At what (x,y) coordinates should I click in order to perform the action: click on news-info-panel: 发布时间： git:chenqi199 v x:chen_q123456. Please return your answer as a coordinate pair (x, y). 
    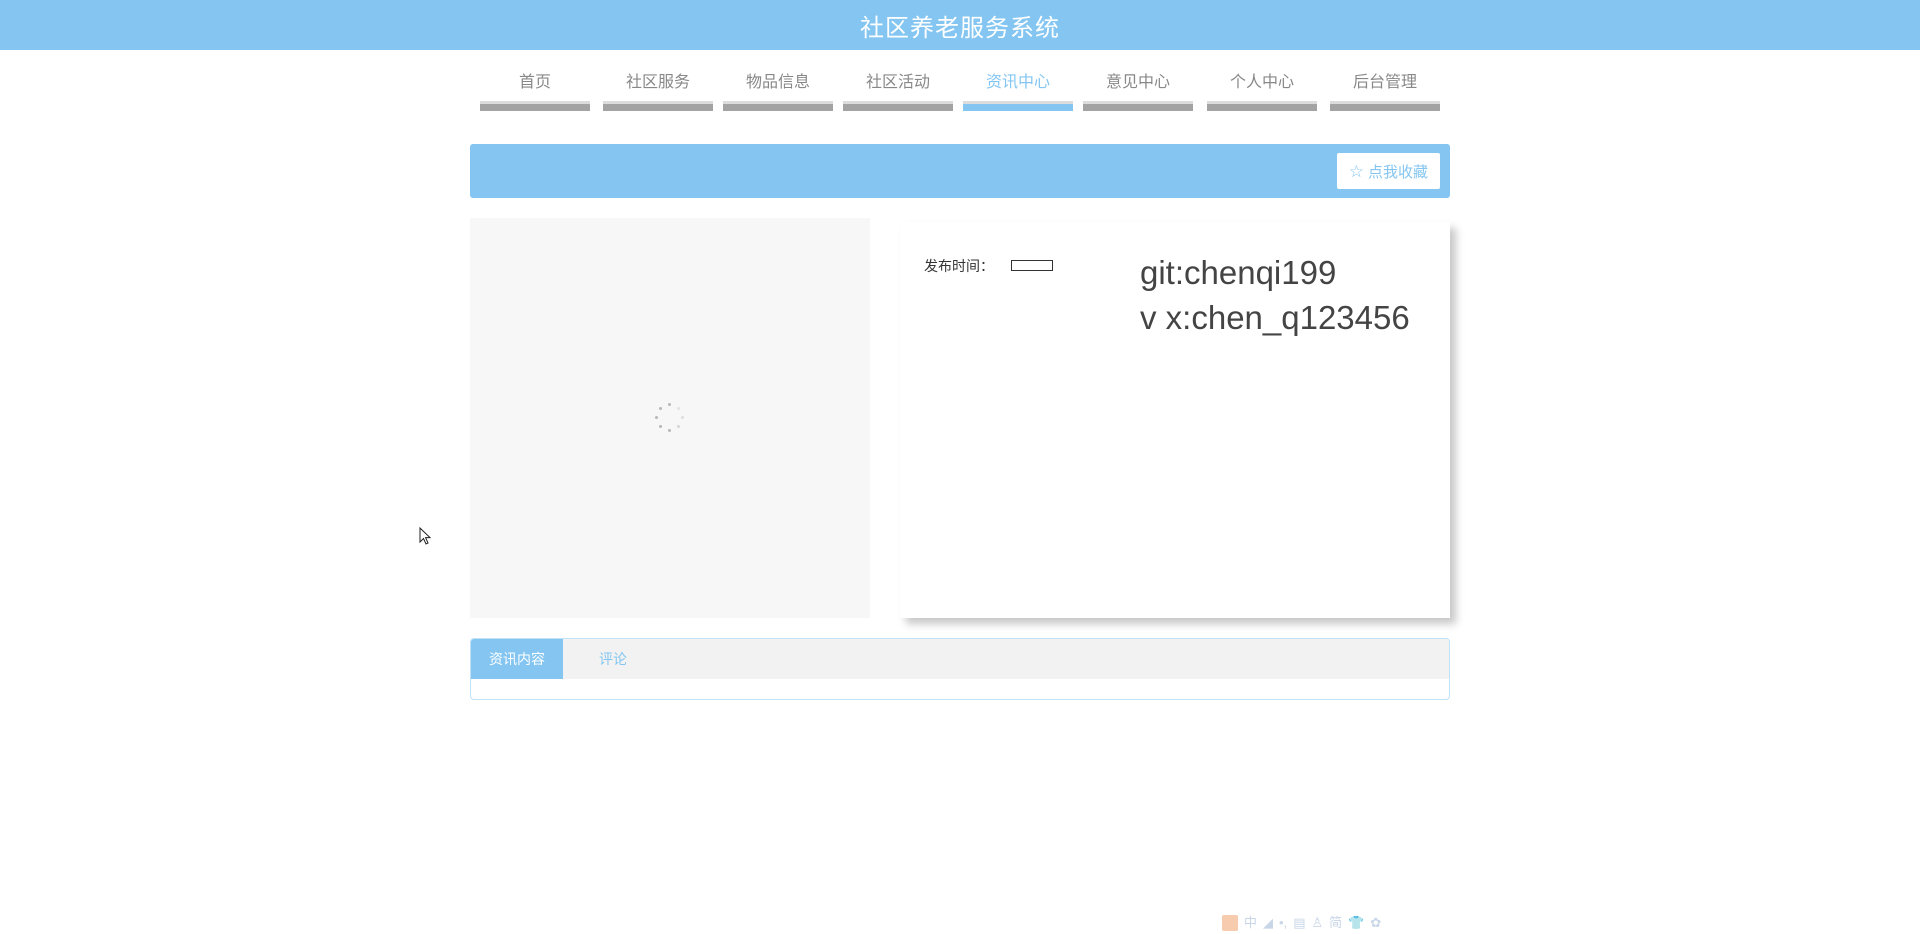
    Looking at the image, I should click on (1175, 420).